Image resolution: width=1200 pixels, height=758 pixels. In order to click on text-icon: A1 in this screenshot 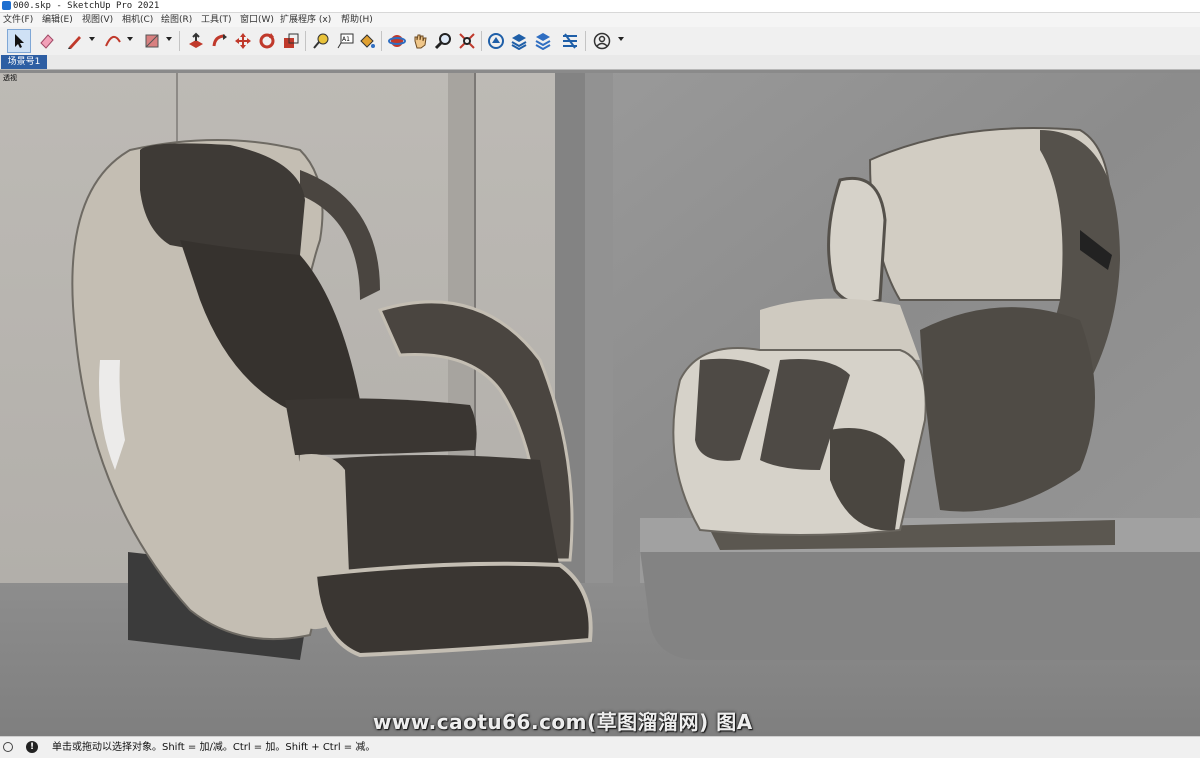, I will do `click(345, 41)`.